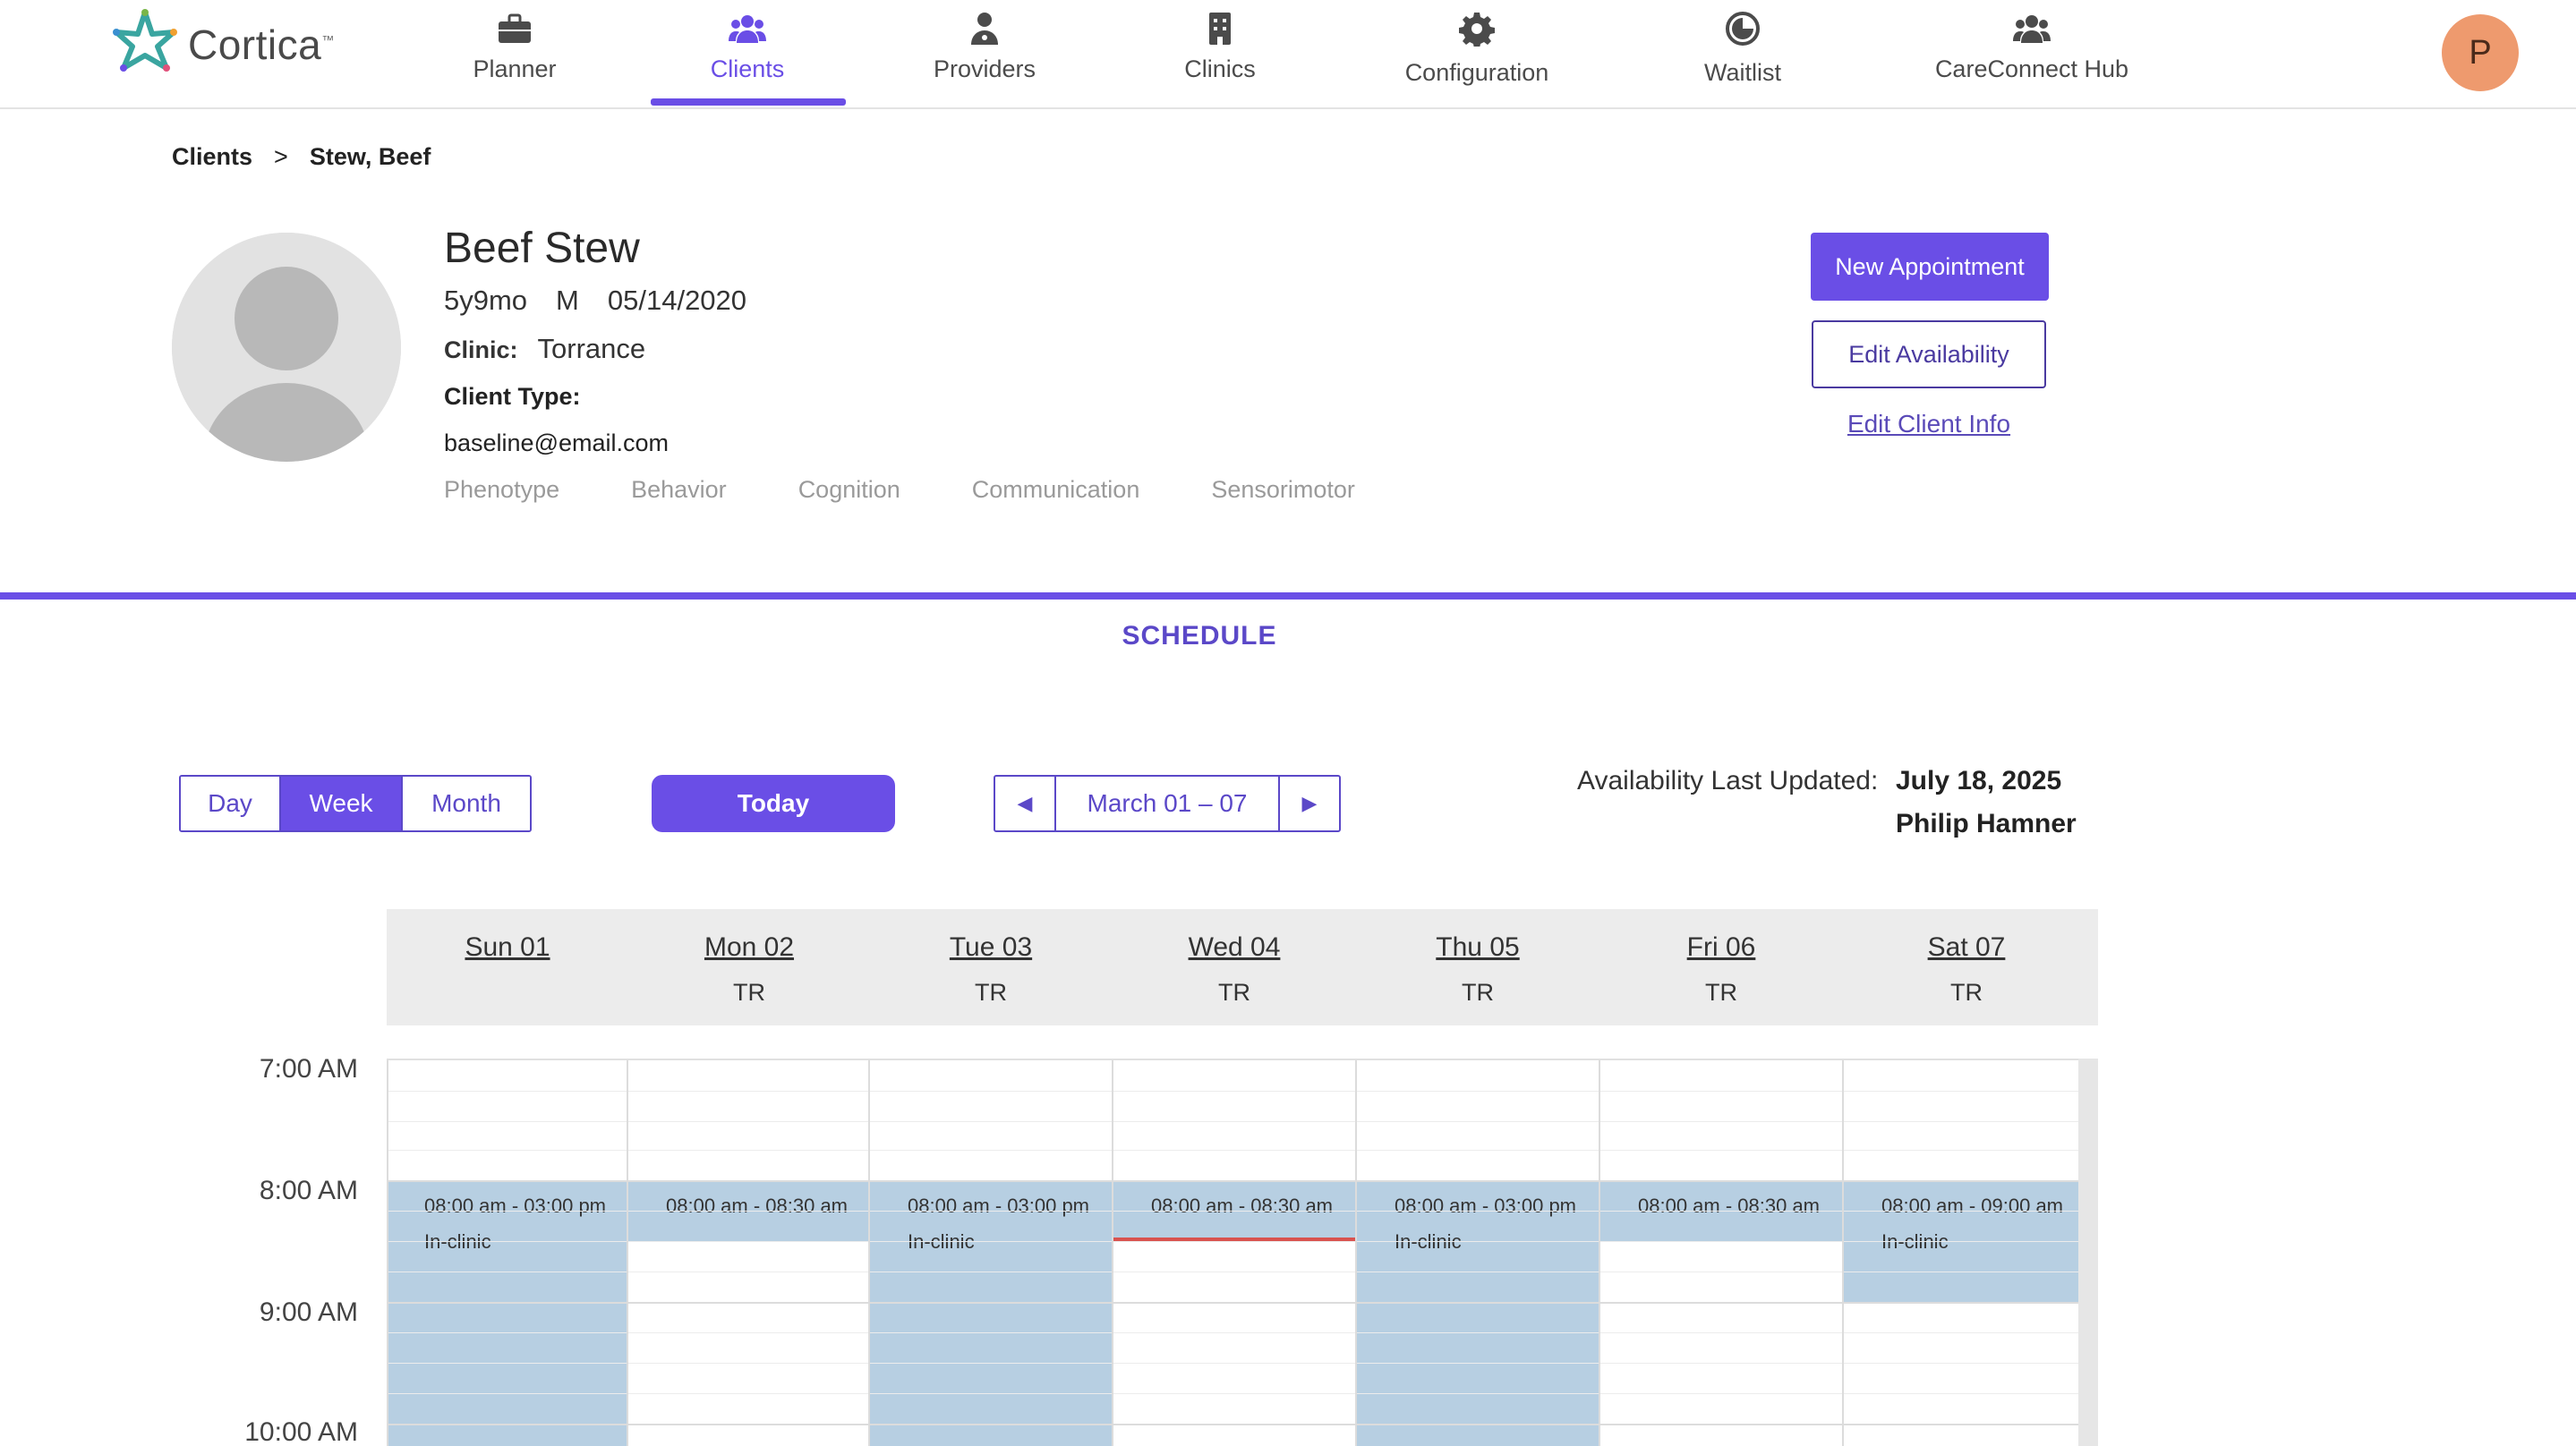  Describe the element at coordinates (1930, 267) in the screenshot. I see `new-appointment-button: New Appointment` at that location.